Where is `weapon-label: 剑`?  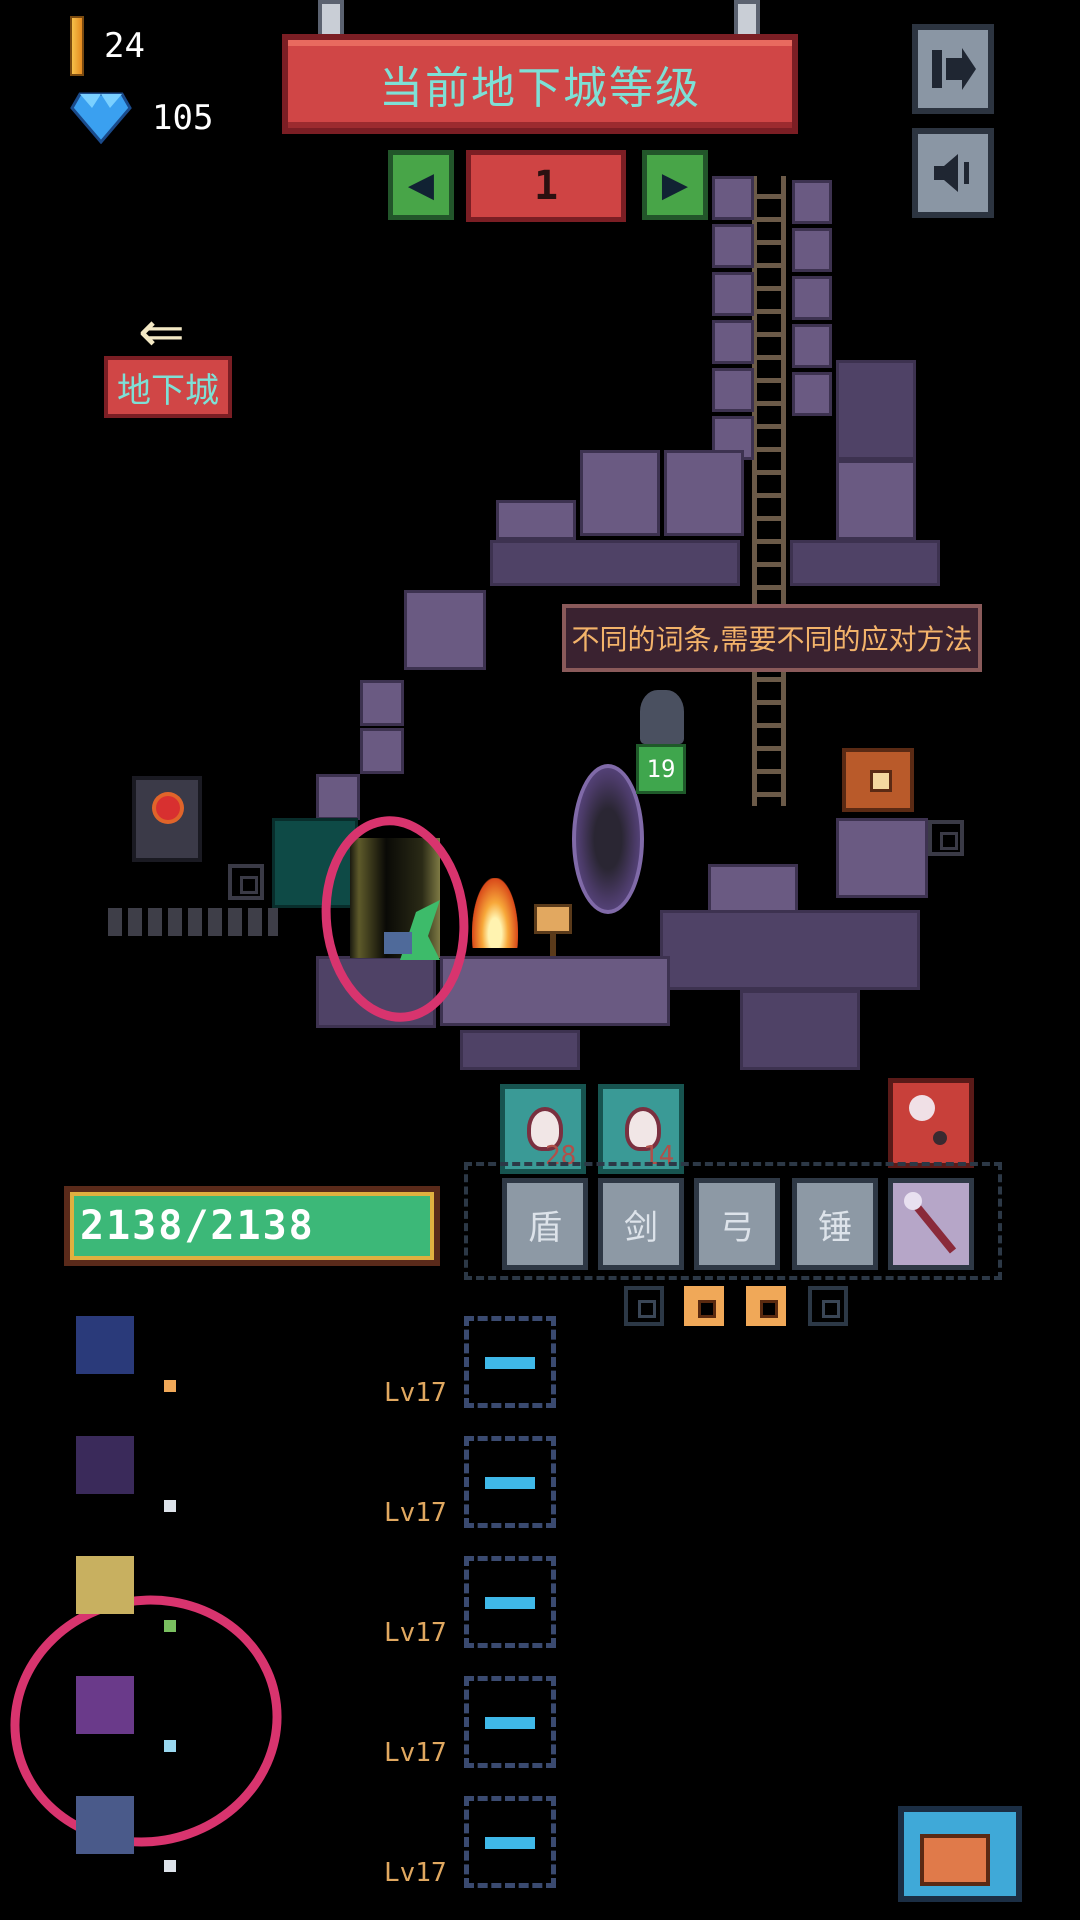 weapon-label: 剑 is located at coordinates (641, 1227).